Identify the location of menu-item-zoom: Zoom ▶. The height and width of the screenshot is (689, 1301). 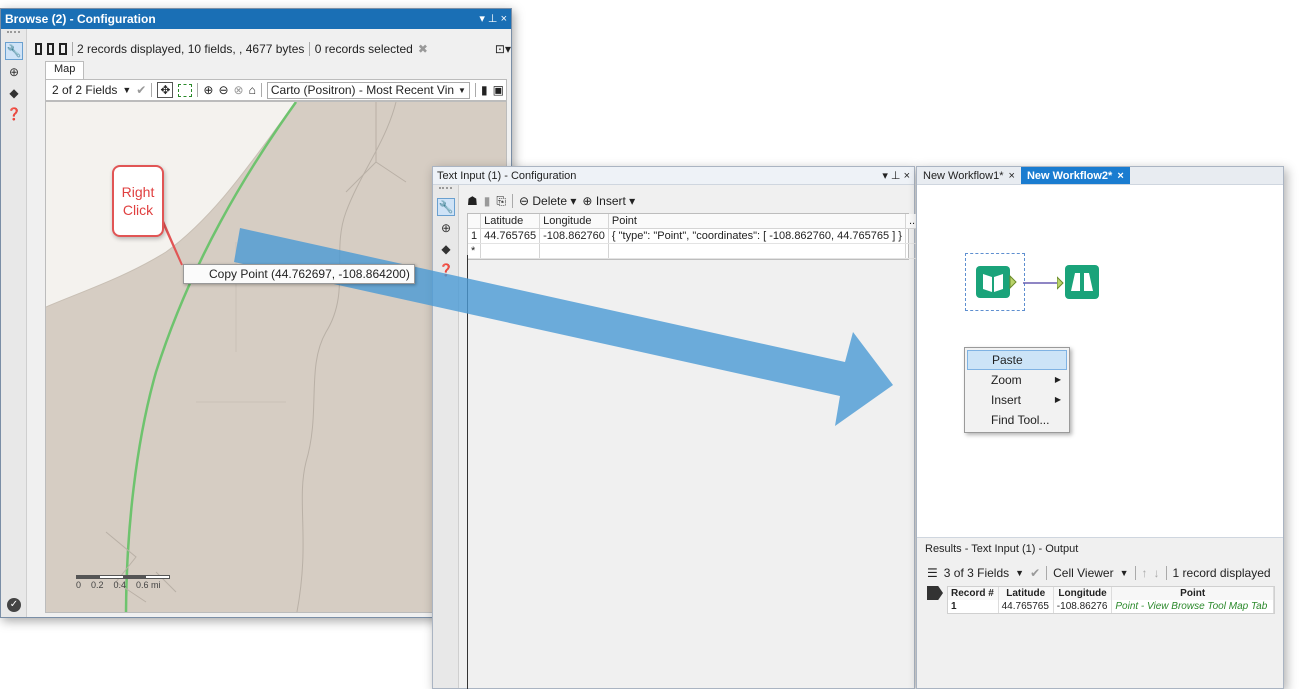
(1017, 380).